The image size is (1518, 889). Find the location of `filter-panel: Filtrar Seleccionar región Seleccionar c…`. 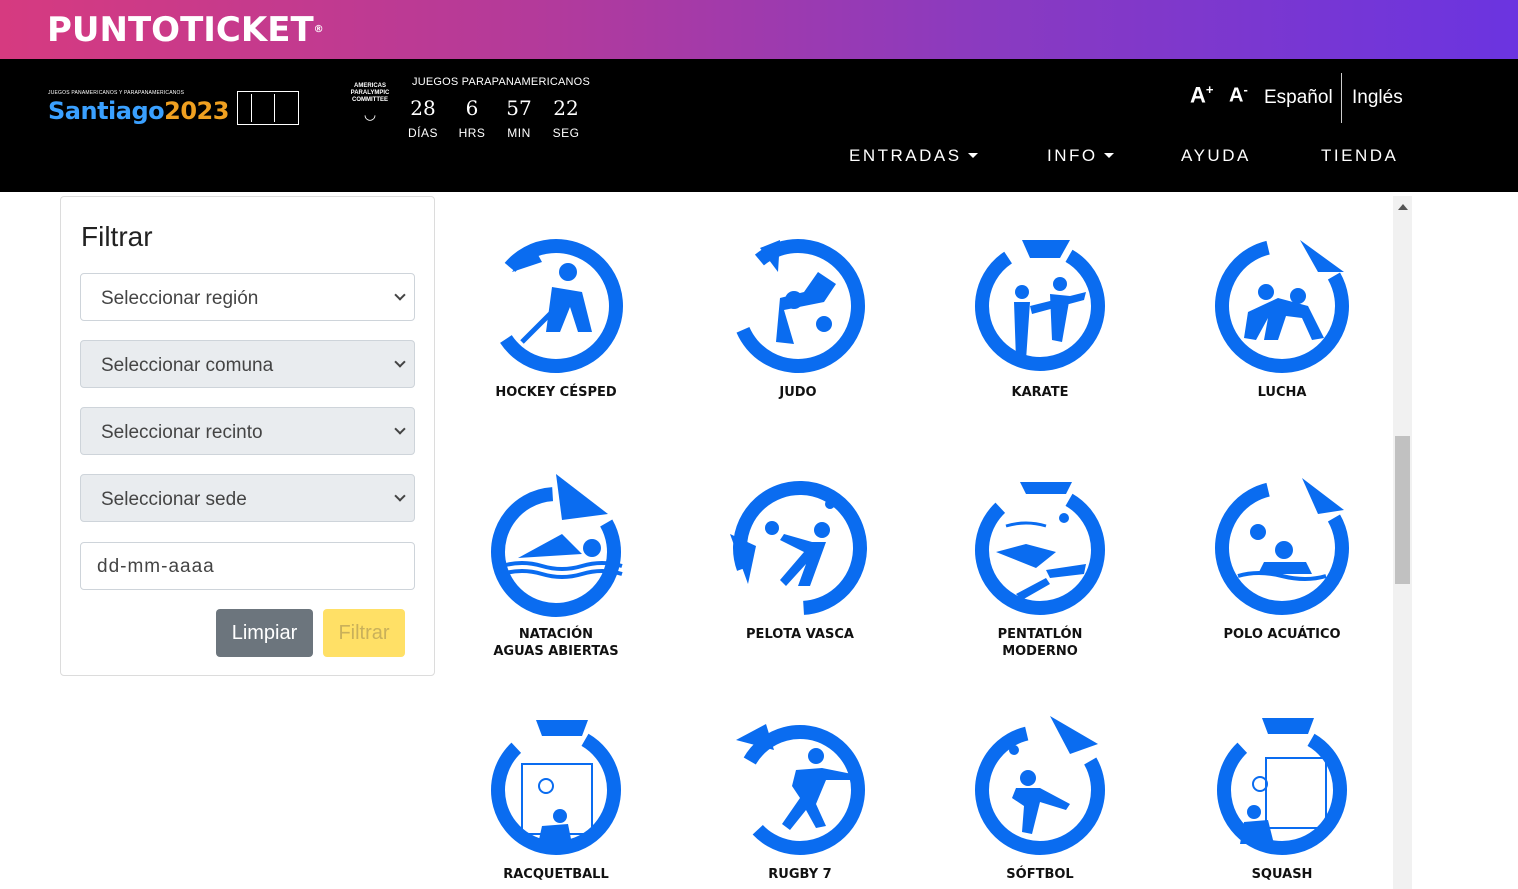

filter-panel: Filtrar Seleccionar región Seleccionar c… is located at coordinates (247, 436).